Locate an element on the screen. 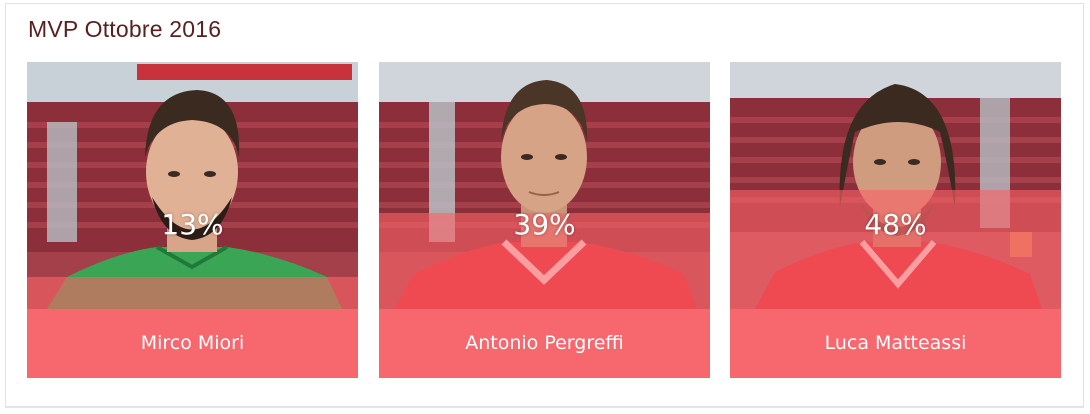 The image size is (1090, 414). vote-percent: 39% is located at coordinates (544, 224).